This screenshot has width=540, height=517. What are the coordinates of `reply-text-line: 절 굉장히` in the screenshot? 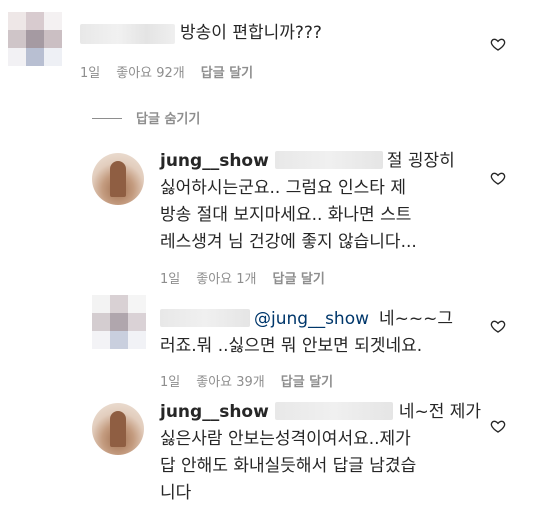 It's located at (420, 161).